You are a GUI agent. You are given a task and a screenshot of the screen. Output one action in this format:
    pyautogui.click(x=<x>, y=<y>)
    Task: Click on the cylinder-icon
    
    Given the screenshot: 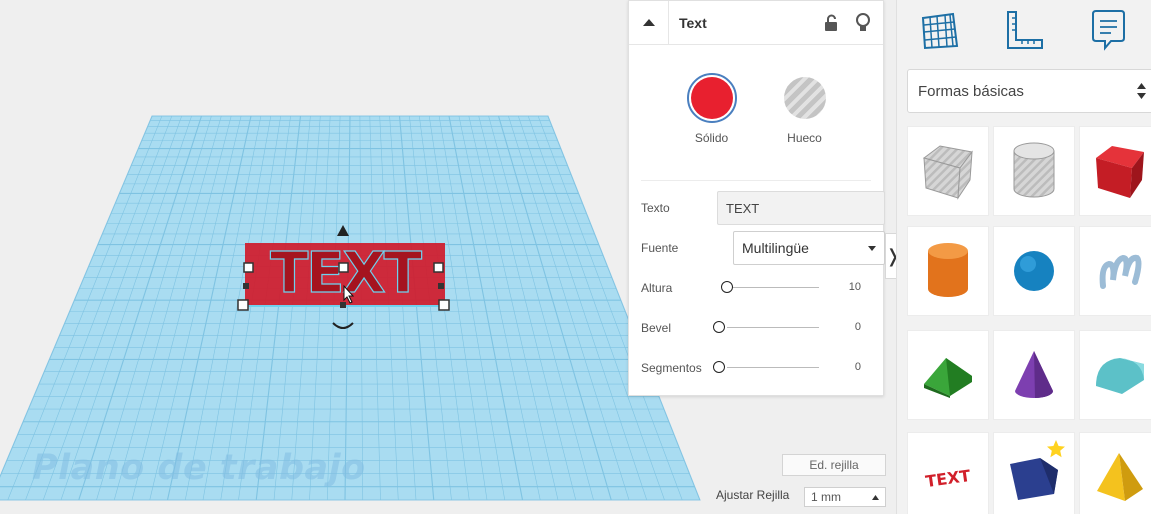 What is the action you would take?
    pyautogui.click(x=948, y=270)
    